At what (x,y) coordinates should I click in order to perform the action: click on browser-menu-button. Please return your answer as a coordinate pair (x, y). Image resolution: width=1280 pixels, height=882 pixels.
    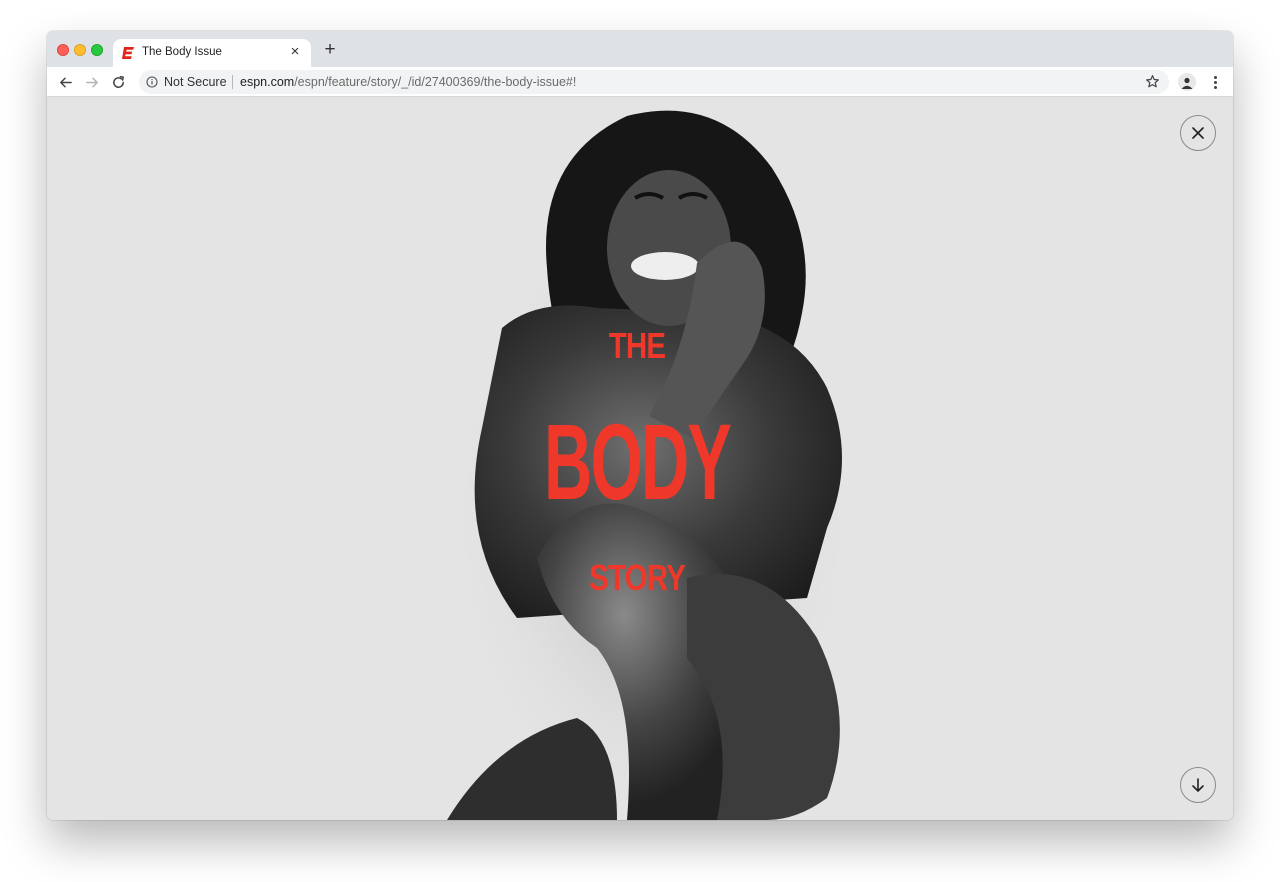
    Looking at the image, I should click on (1215, 82).